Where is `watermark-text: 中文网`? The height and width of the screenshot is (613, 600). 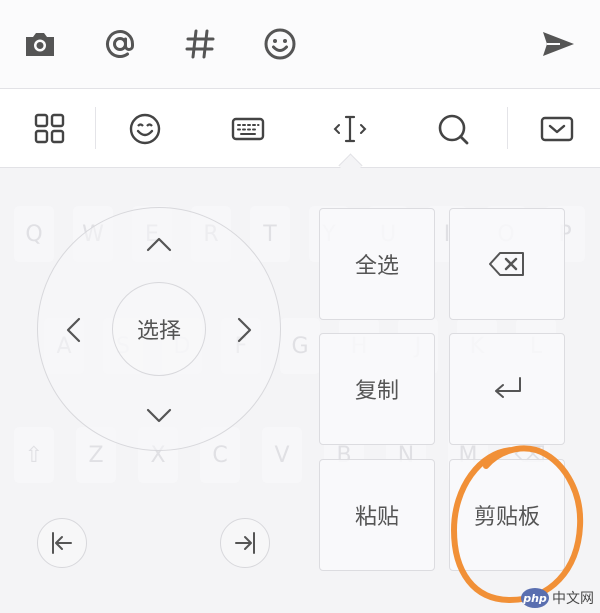 watermark-text: 中文网 is located at coordinates (573, 599).